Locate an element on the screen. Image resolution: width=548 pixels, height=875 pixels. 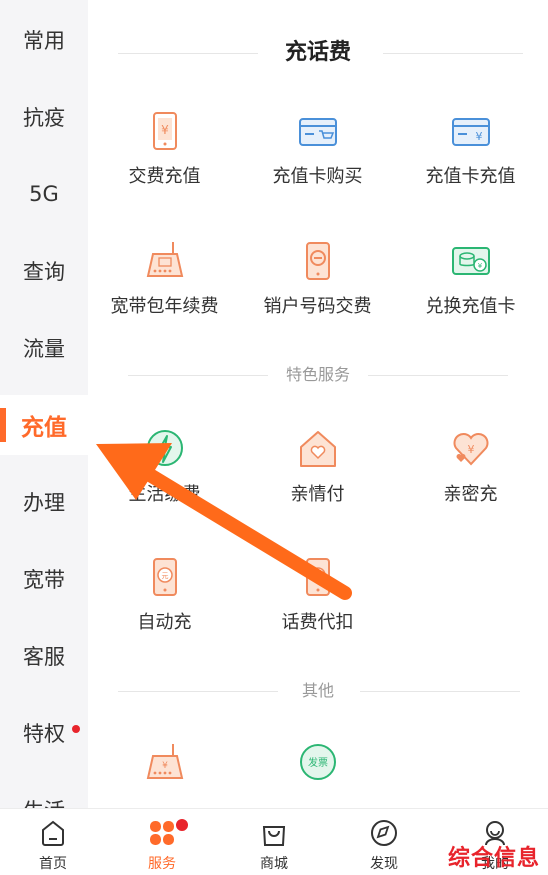
tile-family-pay: 亲情付 is located at coordinates (317, 483).